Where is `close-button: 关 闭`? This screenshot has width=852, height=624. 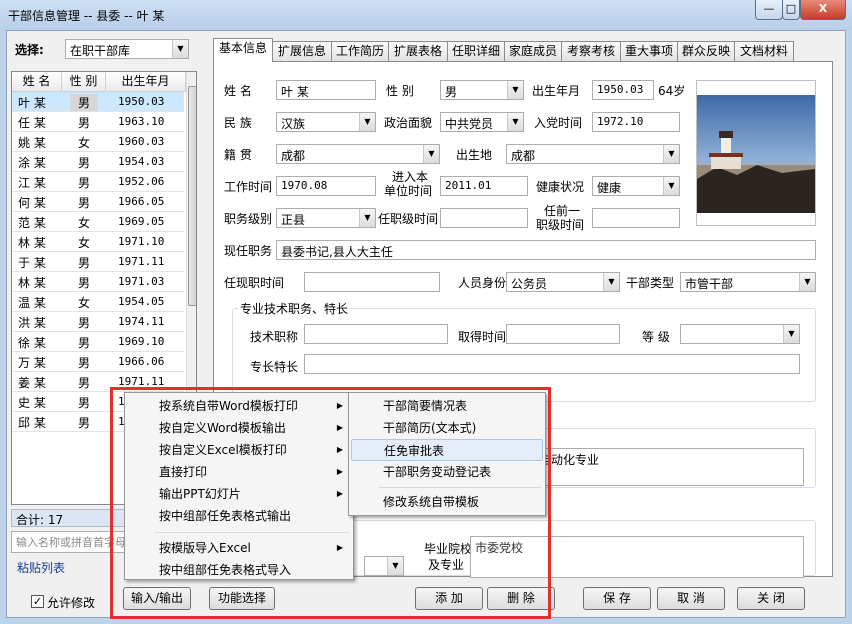 close-button: 关 闭 is located at coordinates (771, 598).